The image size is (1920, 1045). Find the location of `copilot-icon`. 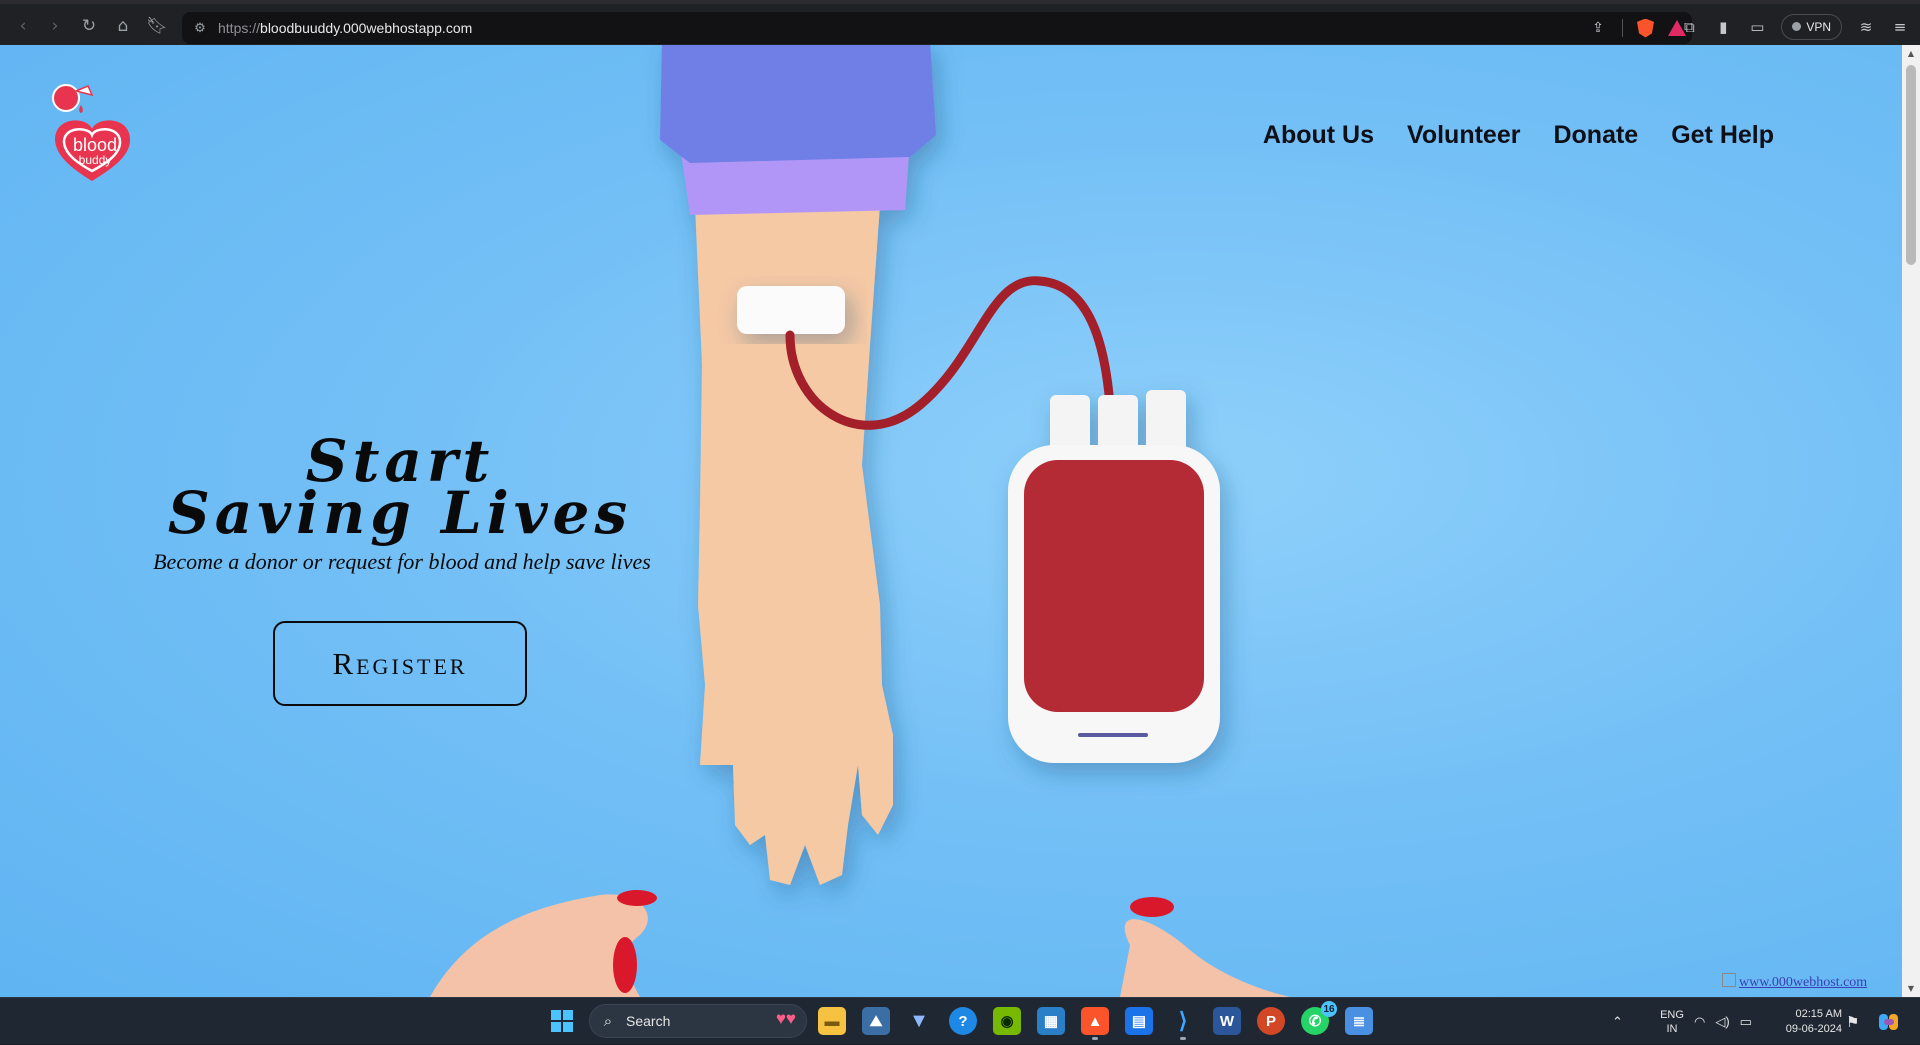

copilot-icon is located at coordinates (1889, 1021).